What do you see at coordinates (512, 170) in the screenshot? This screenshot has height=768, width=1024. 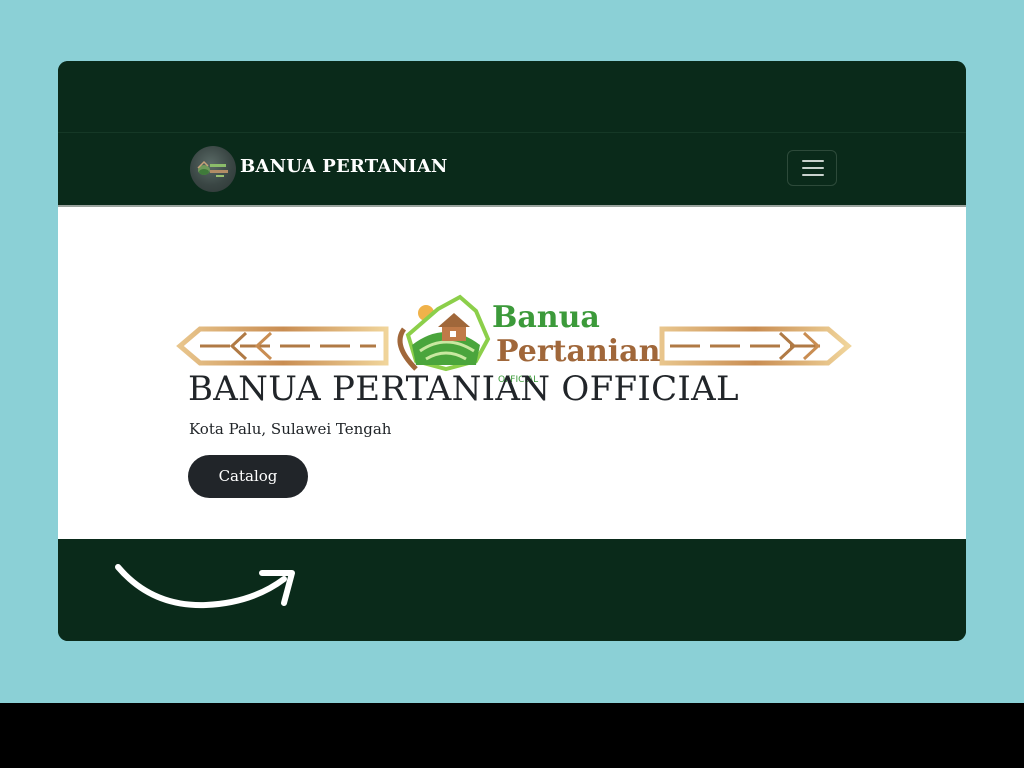 I see `navbar: BANUA PERTANIAN` at bounding box center [512, 170].